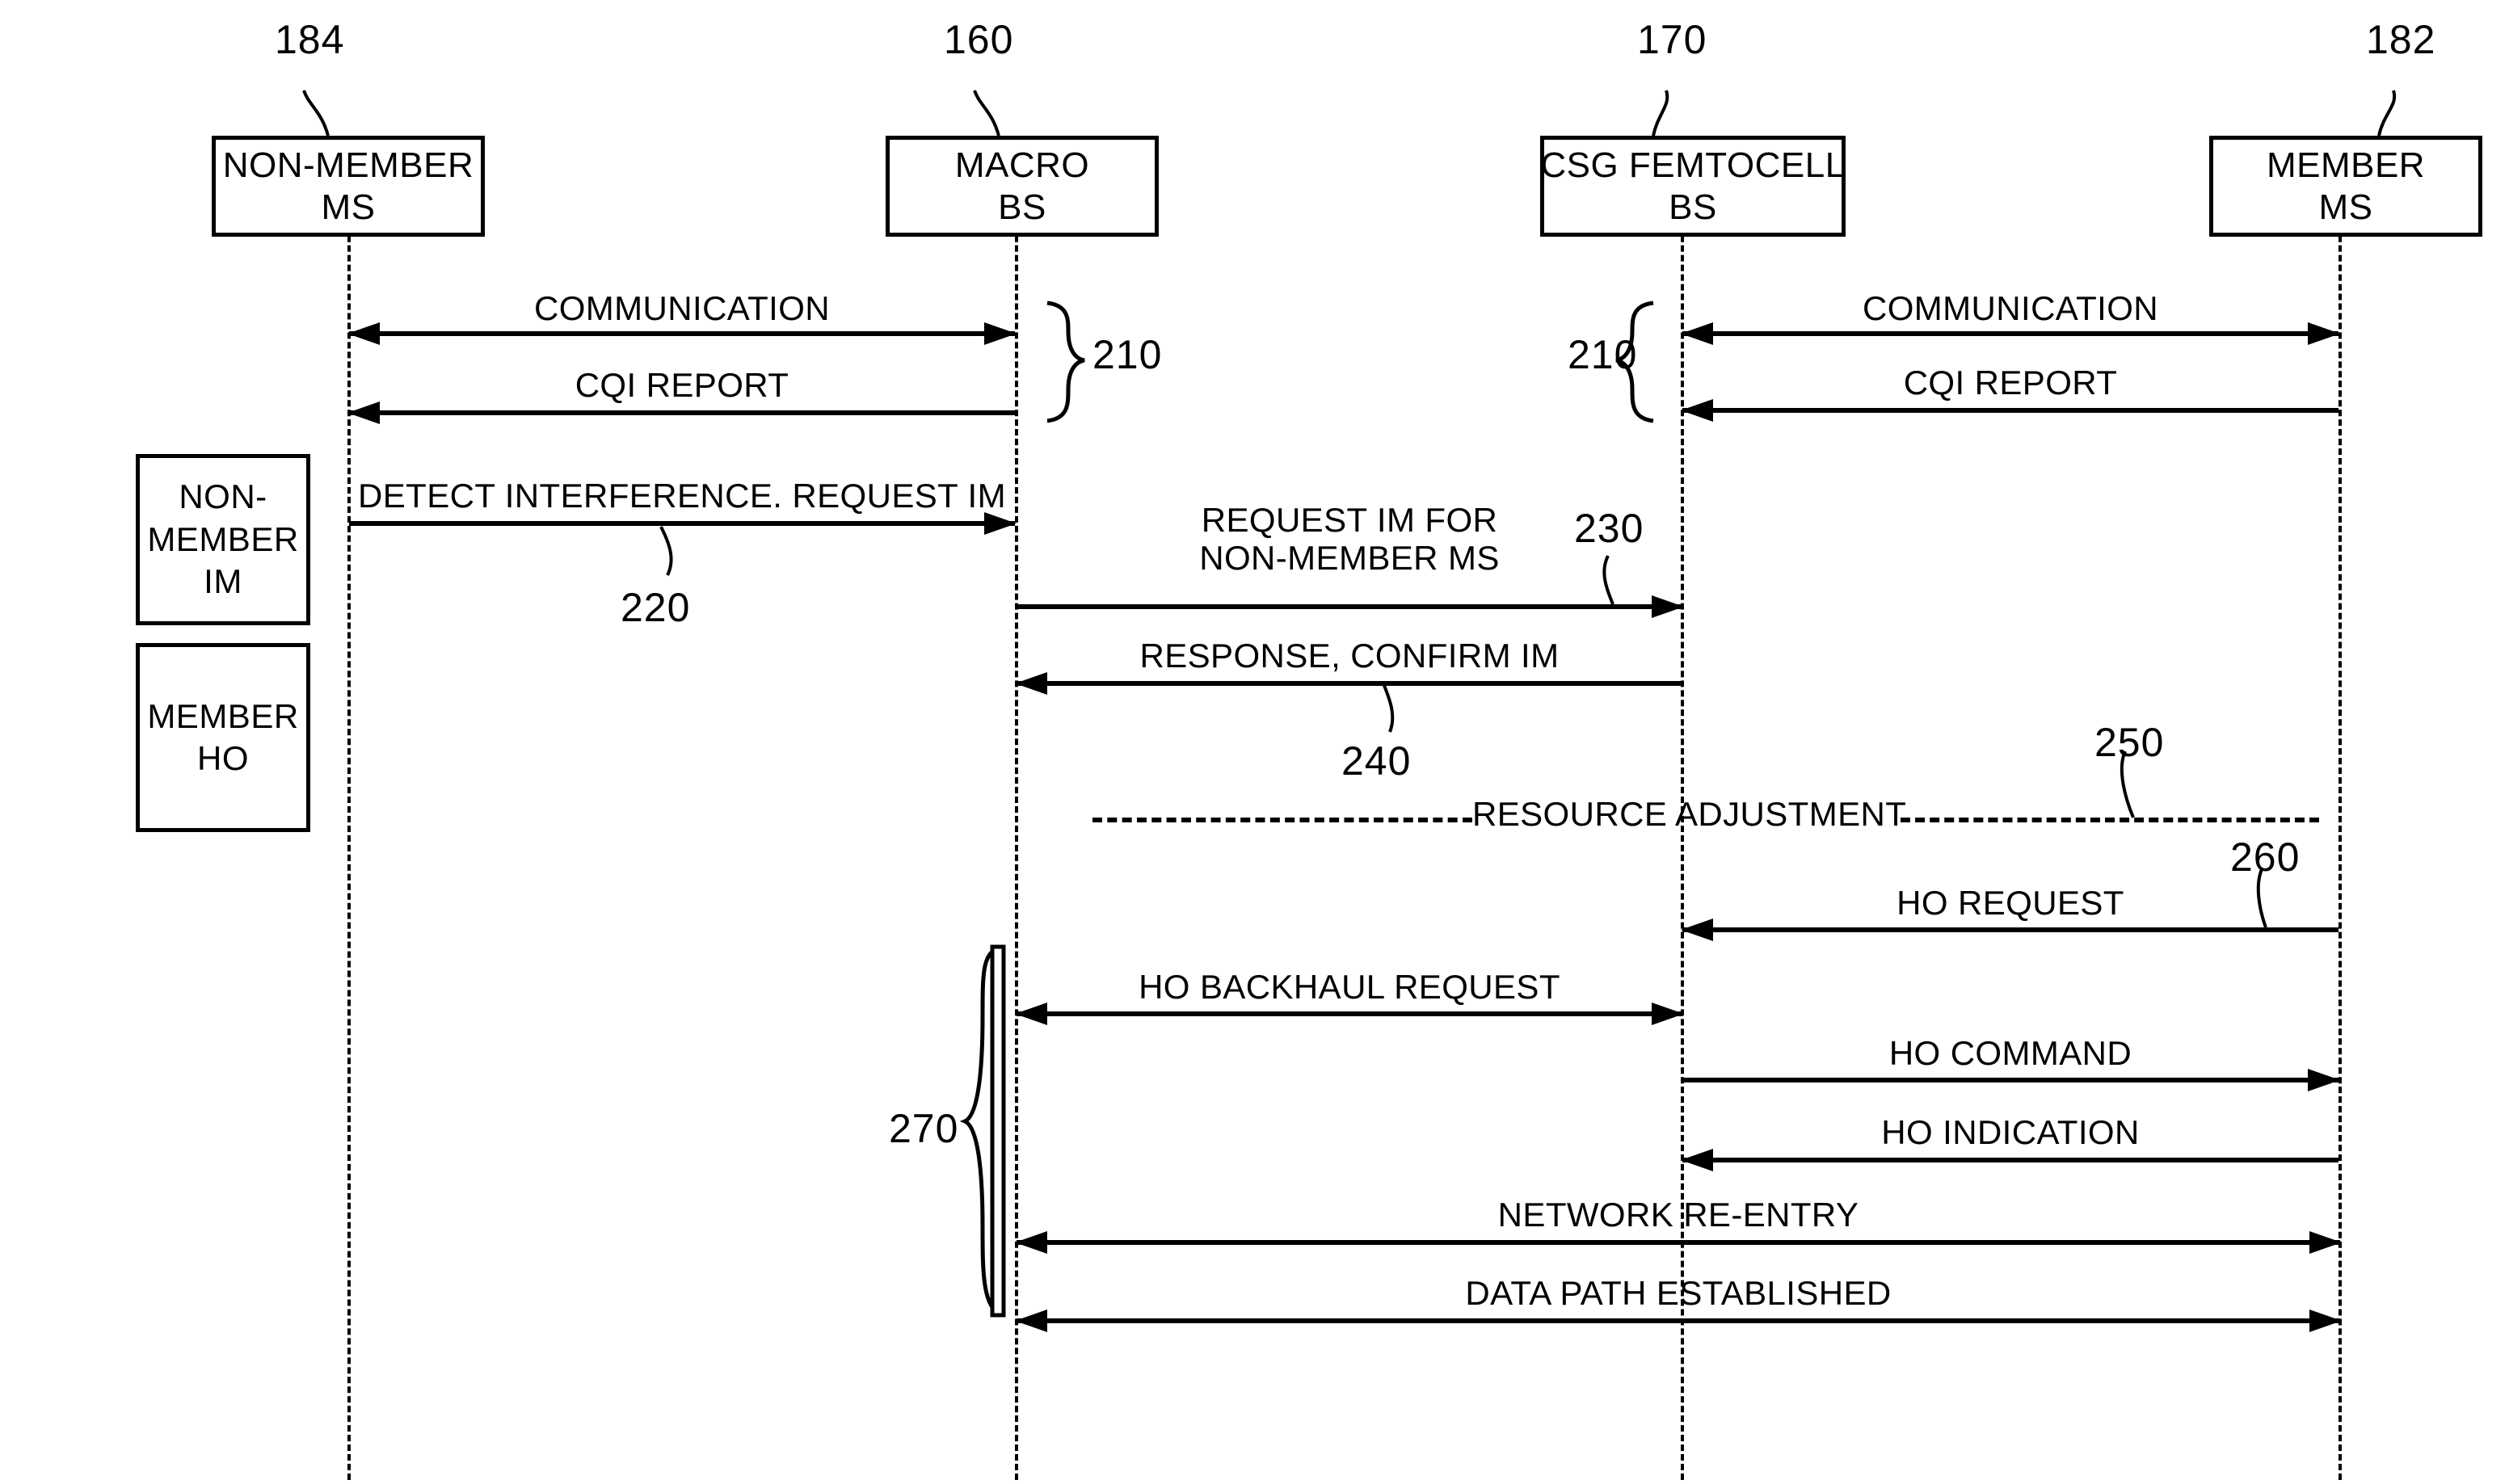 The image size is (2509, 1484). I want to click on brace-210-left, so click(1065, 362).